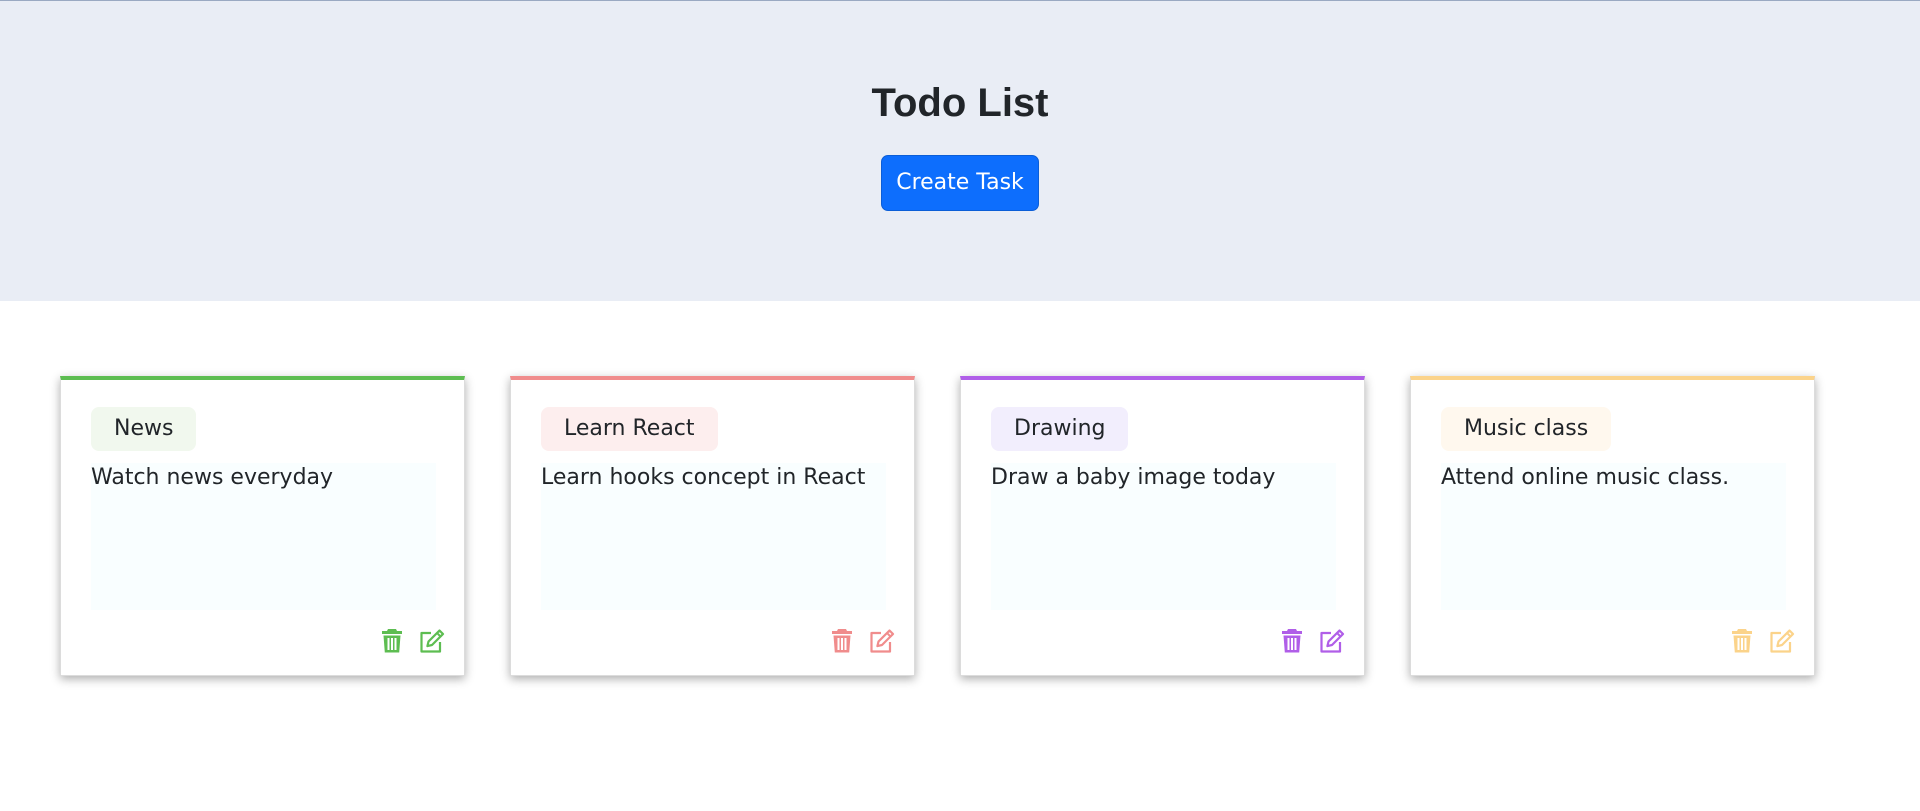 The height and width of the screenshot is (811, 1920). Describe the element at coordinates (1163, 536) in the screenshot. I see `task-description-box: Draw a baby image today` at that location.